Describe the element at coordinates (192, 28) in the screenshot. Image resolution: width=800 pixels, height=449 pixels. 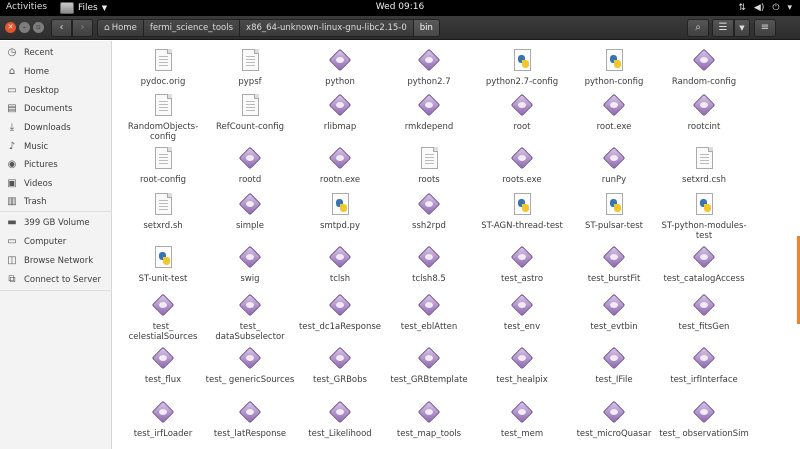
I see `crumb-fermi-science-tools: fermi_science_tools` at that location.